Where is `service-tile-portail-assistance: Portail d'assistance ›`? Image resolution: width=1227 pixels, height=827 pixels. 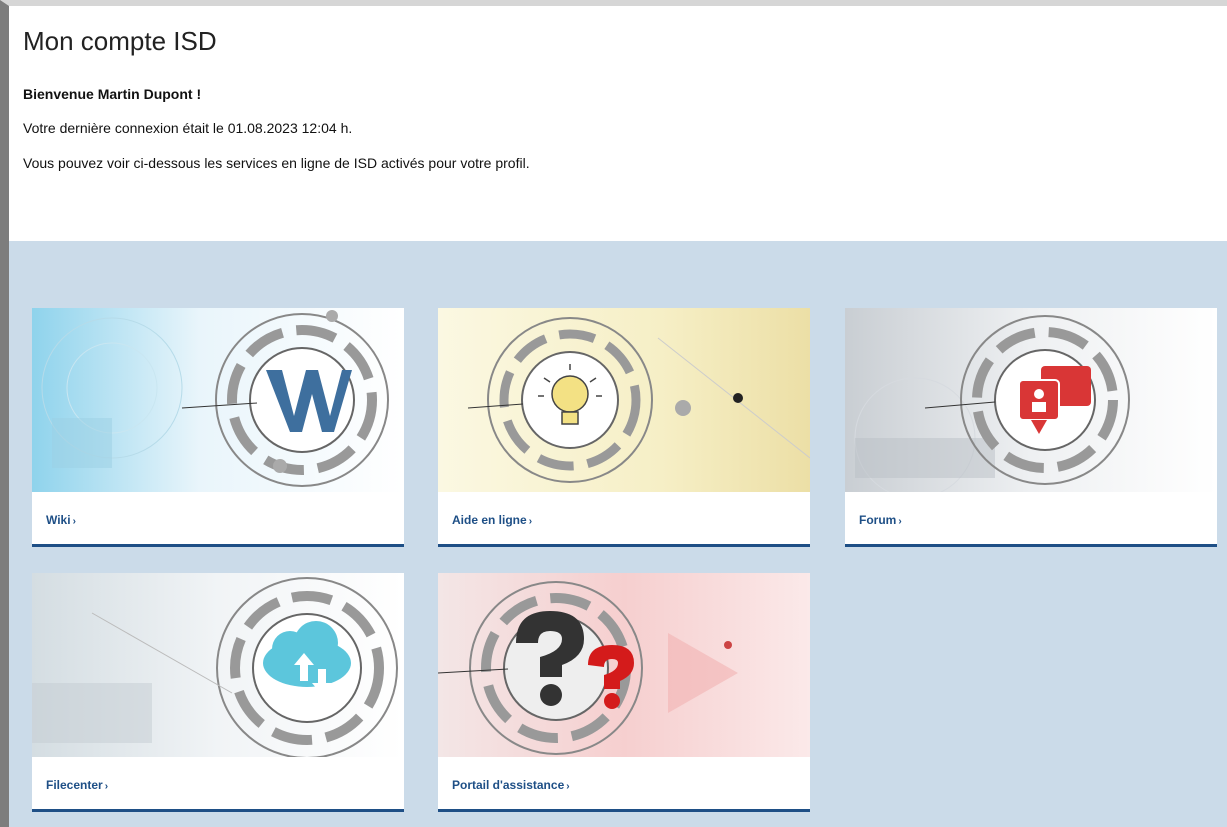 service-tile-portail-assistance: Portail d'assistance › is located at coordinates (624, 692).